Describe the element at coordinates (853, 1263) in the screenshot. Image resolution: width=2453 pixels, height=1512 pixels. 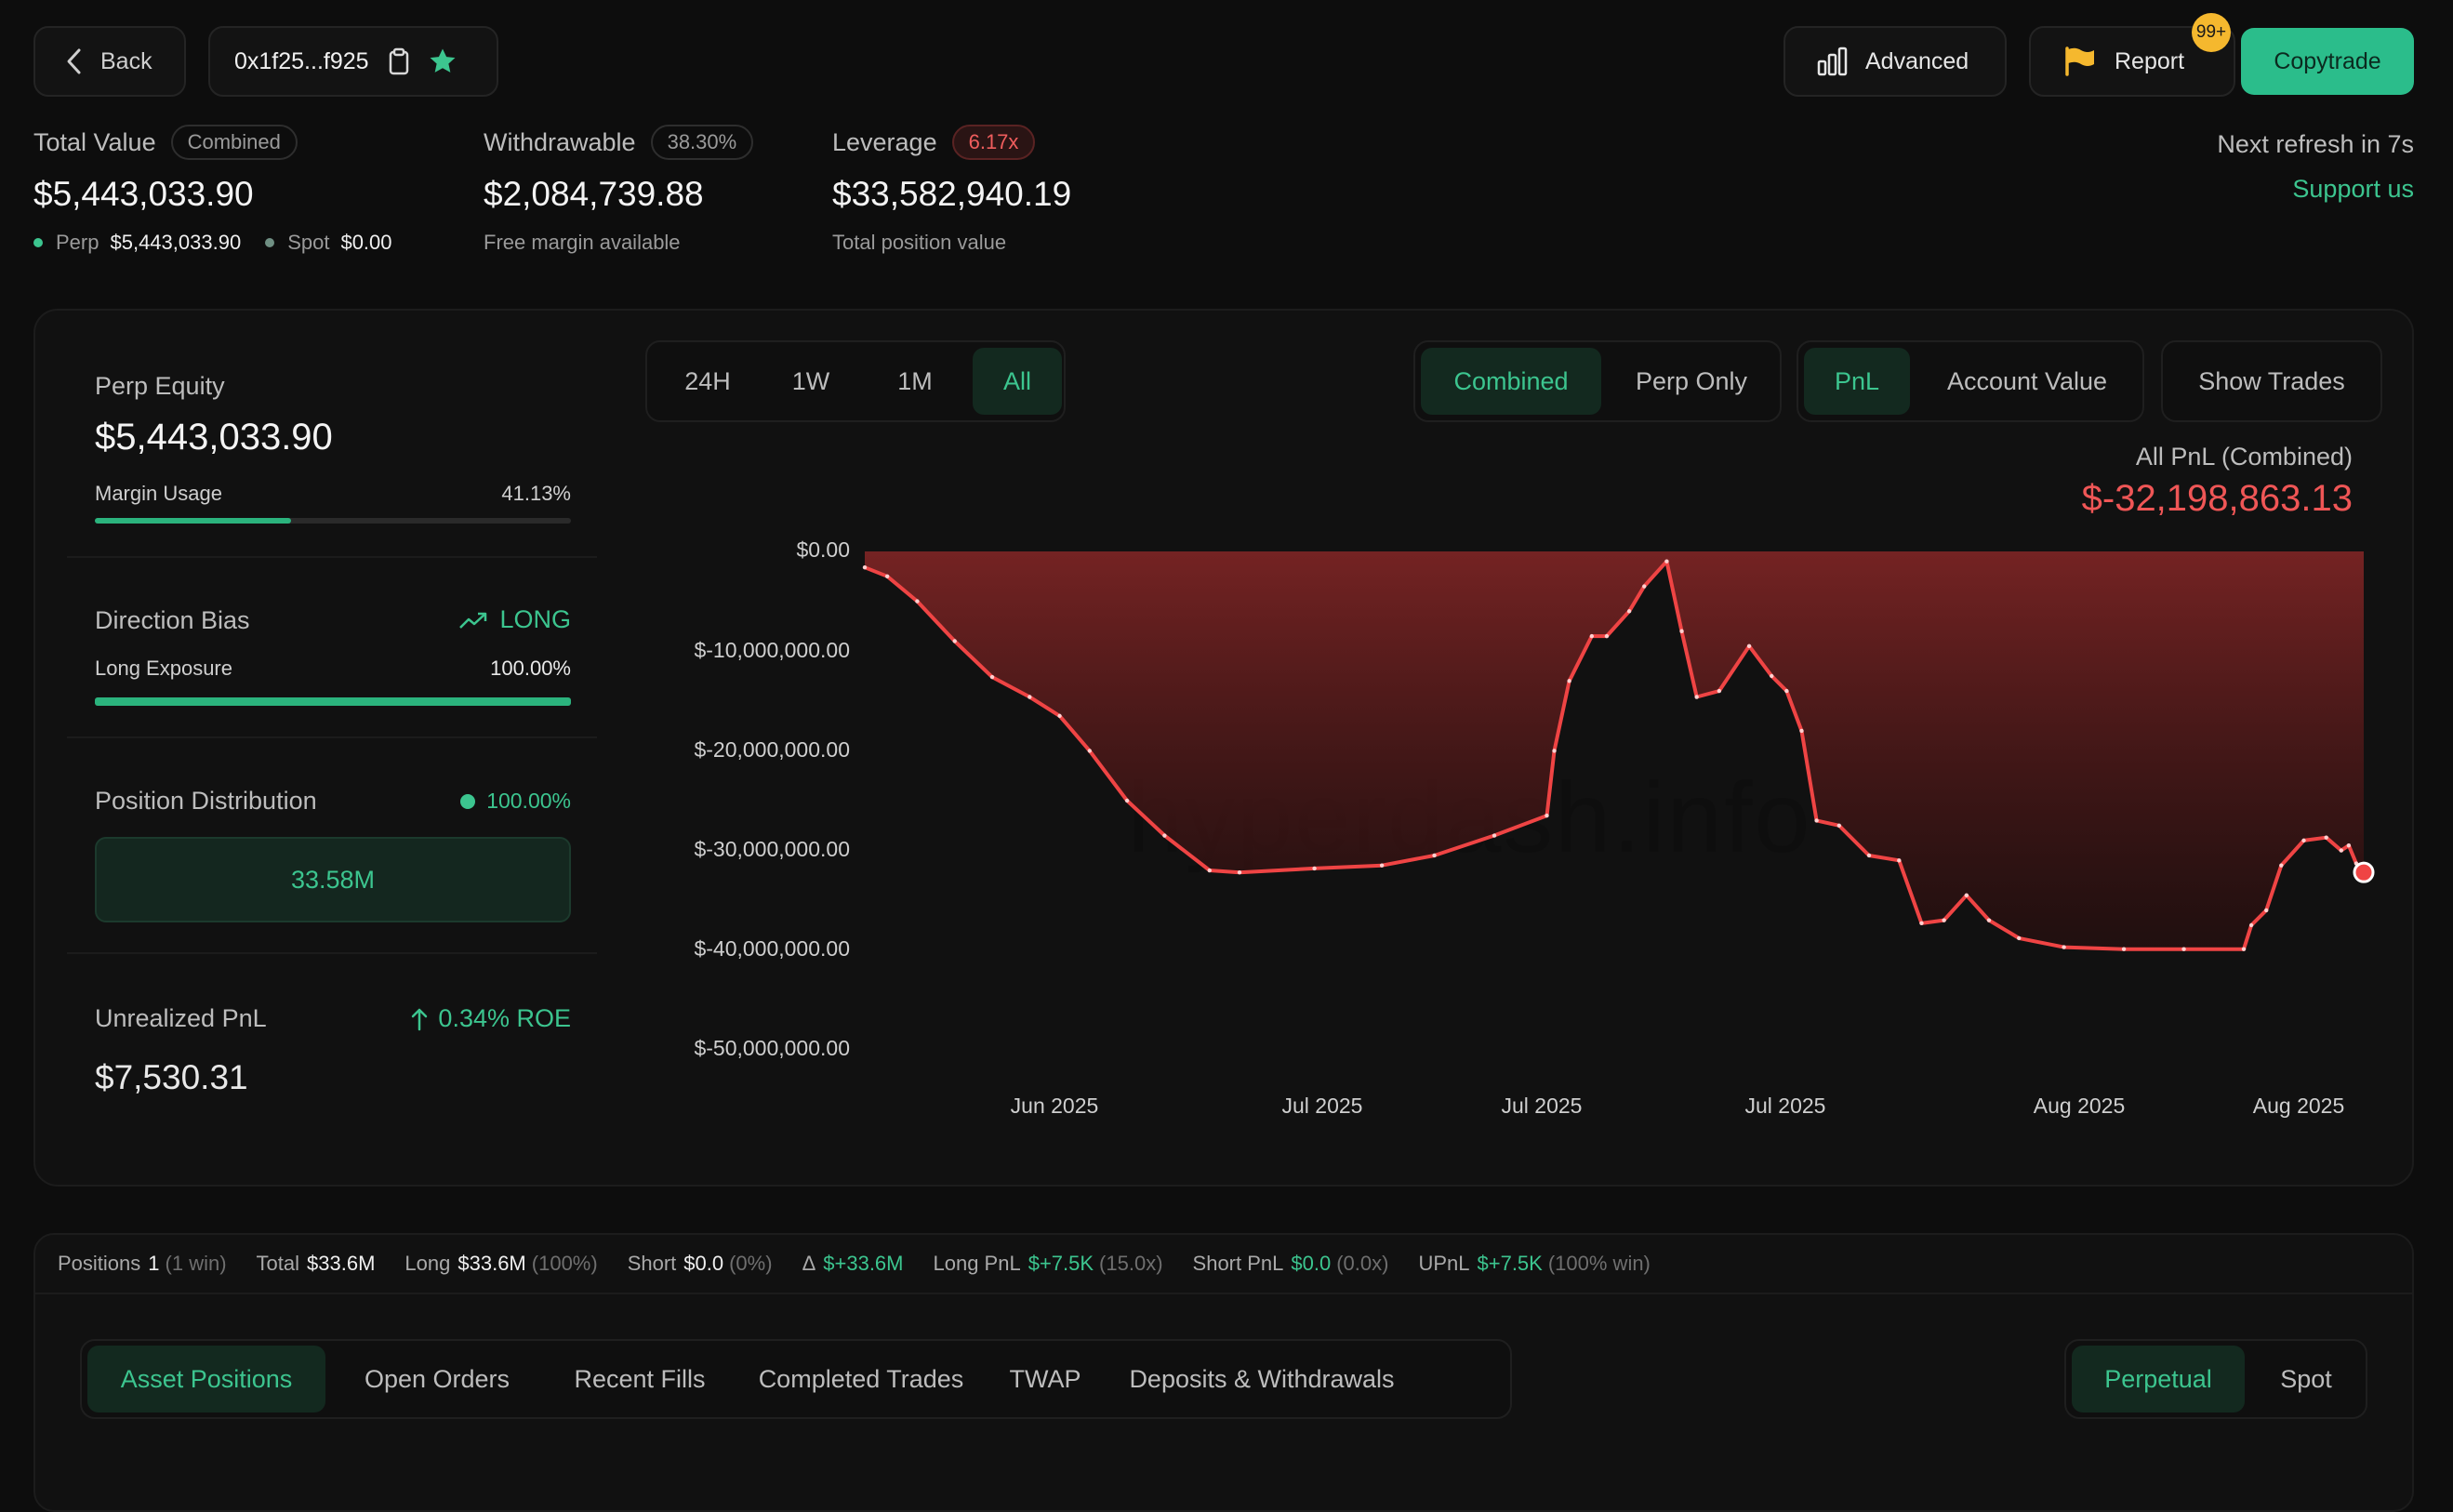
I see `stat-delta: Δ $+33.6M` at that location.